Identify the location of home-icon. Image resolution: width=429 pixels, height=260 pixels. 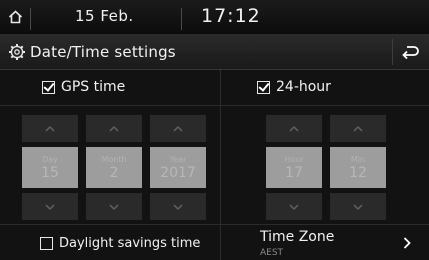
(15, 17).